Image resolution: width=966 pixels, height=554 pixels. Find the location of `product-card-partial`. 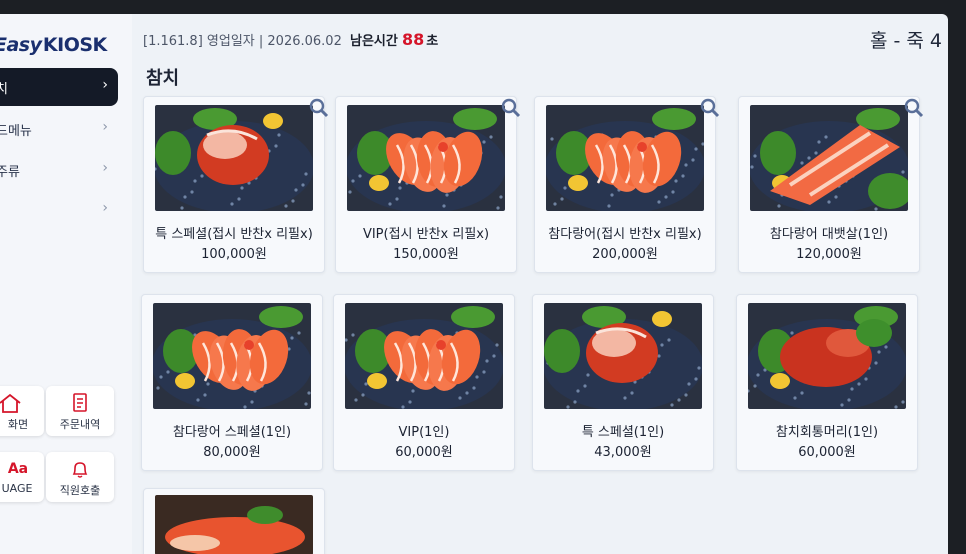

product-card-partial is located at coordinates (234, 521).